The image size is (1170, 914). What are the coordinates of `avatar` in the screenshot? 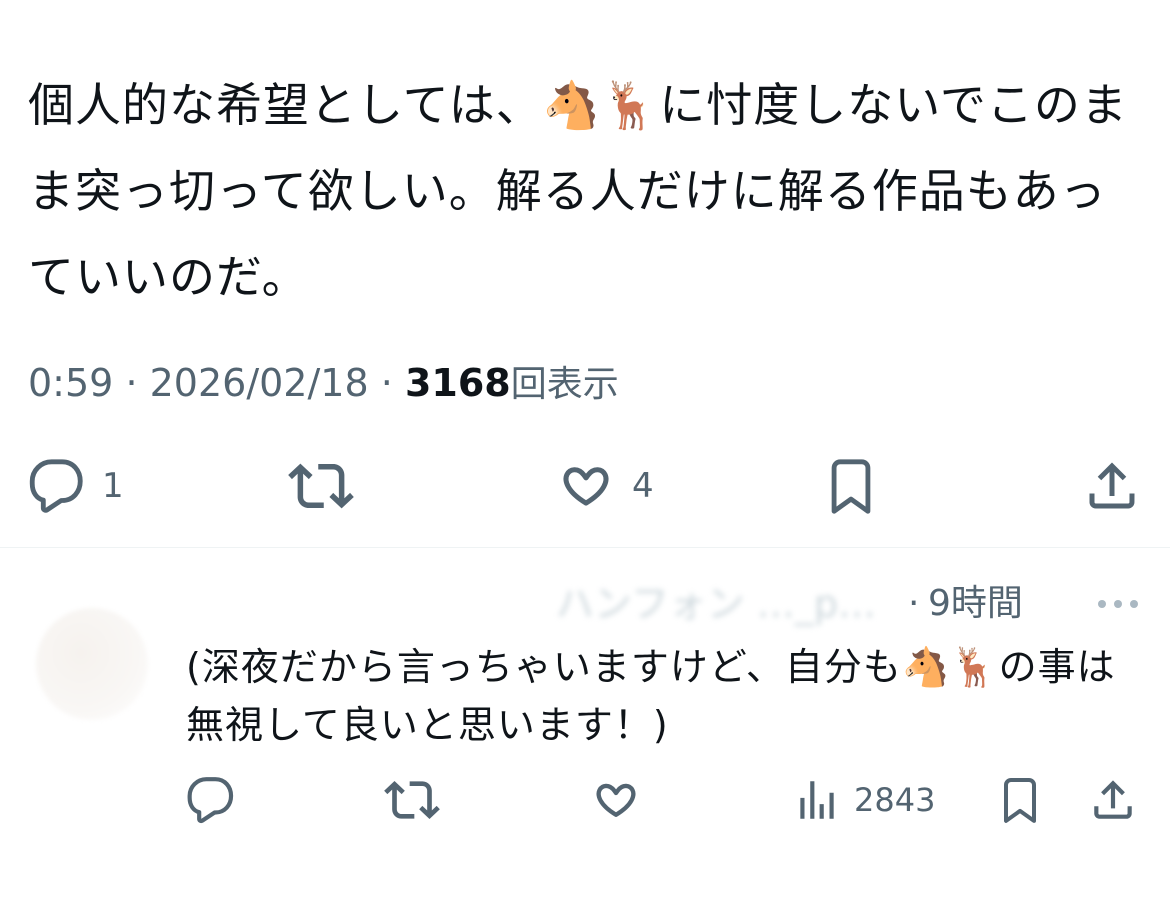 It's located at (92, 664).